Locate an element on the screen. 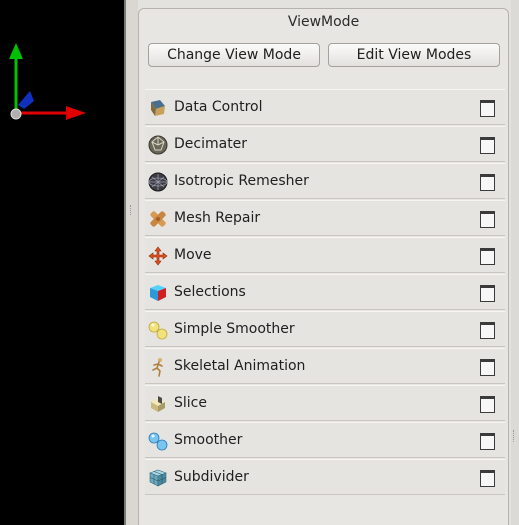 Image resolution: width=519 pixels, height=525 pixels. simple-smoother-icon is located at coordinates (158, 330).